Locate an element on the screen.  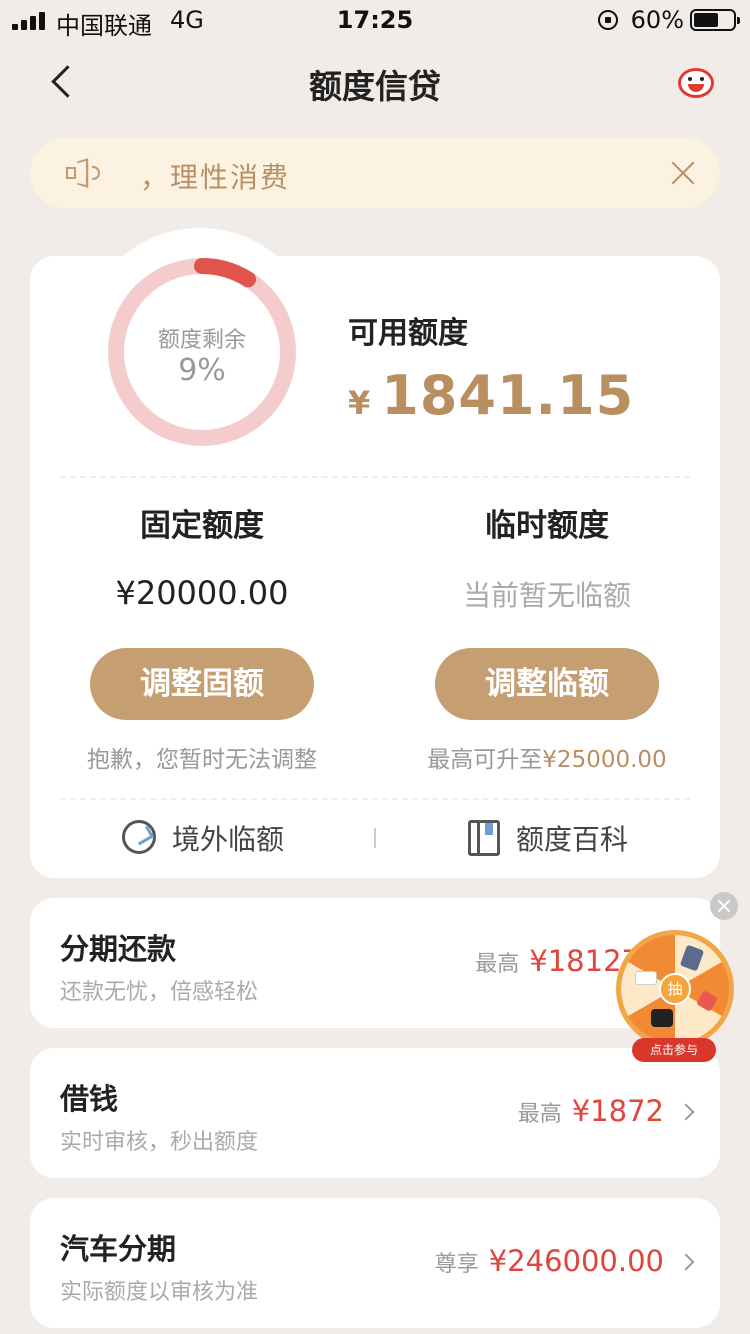
temp-credit-column: 临时额度 当前暂无临额 调整临额 最高可升至¥25000.00 is located at coordinates (547, 637).